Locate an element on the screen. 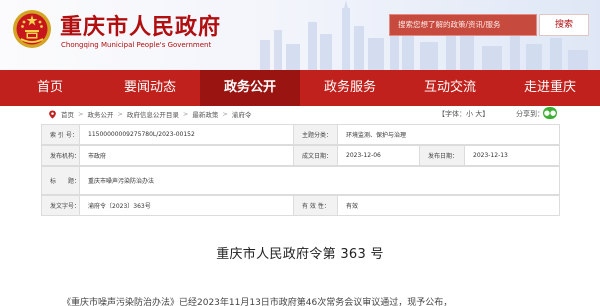 This screenshot has width=600, height=306. index-label: 索 引 号： is located at coordinates (60, 134).